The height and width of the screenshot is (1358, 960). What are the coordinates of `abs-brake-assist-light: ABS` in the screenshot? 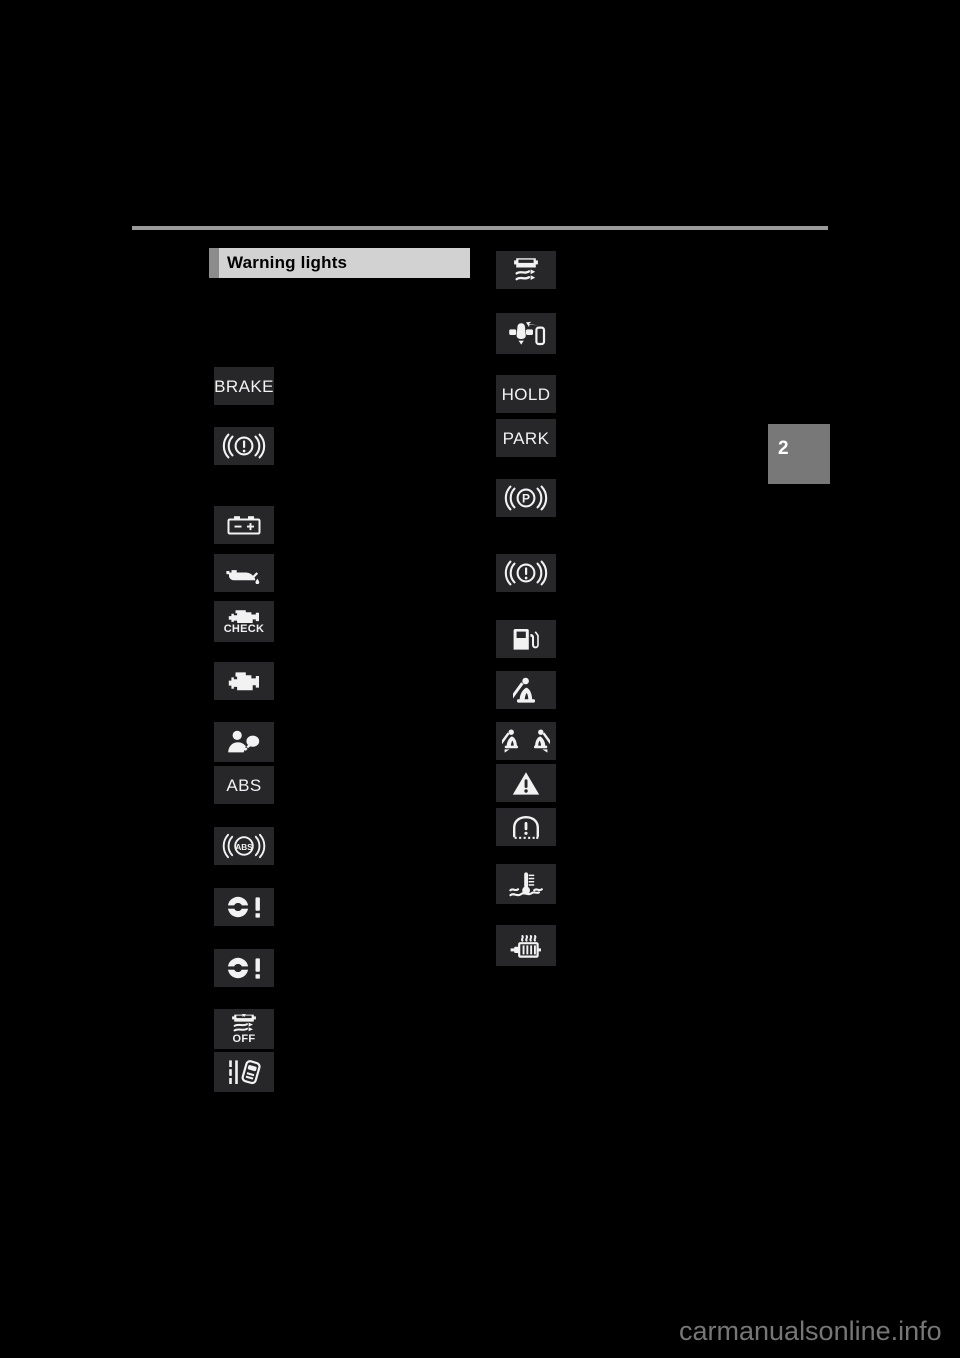 It's located at (244, 846).